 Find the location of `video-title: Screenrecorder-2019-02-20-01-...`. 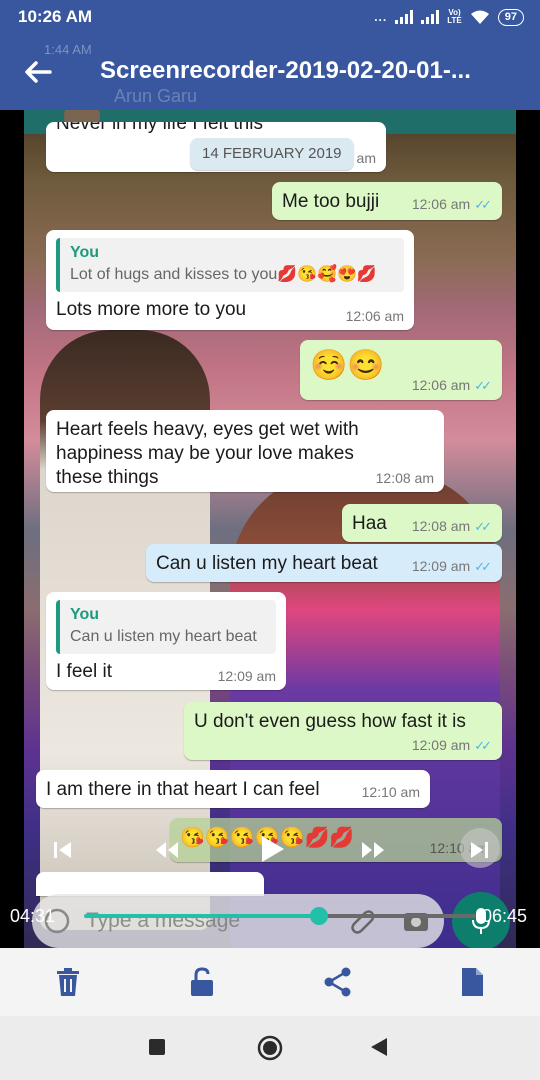

video-title: Screenrecorder-2019-02-20-01-... is located at coordinates (285, 70).